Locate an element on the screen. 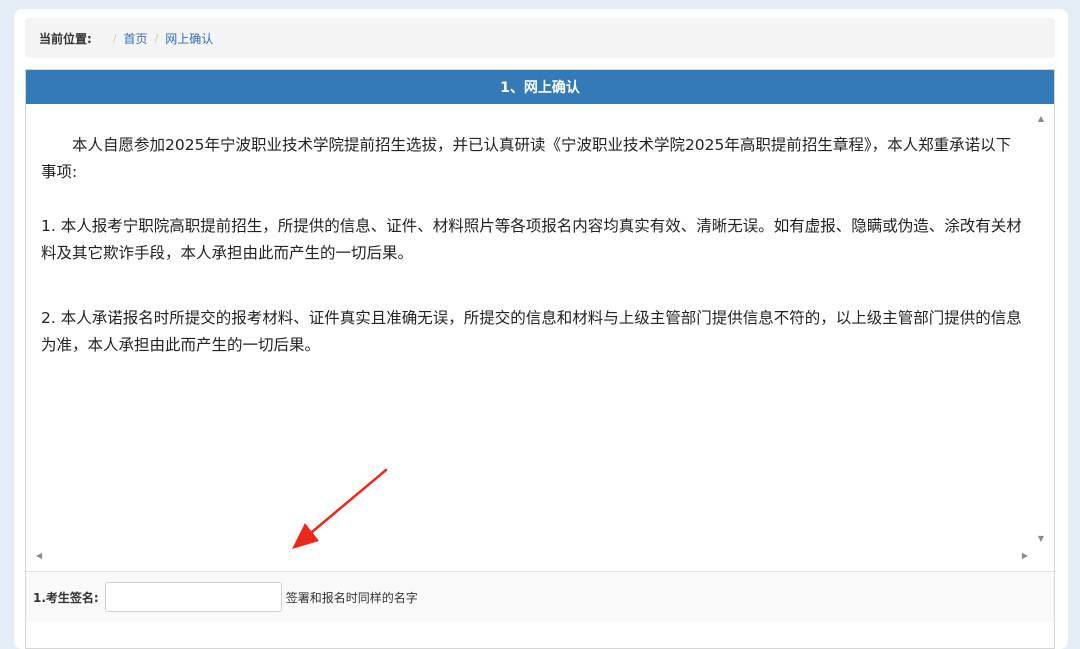 This screenshot has width=1080, height=649. panel-title: 1、网上确认 is located at coordinates (540, 87).